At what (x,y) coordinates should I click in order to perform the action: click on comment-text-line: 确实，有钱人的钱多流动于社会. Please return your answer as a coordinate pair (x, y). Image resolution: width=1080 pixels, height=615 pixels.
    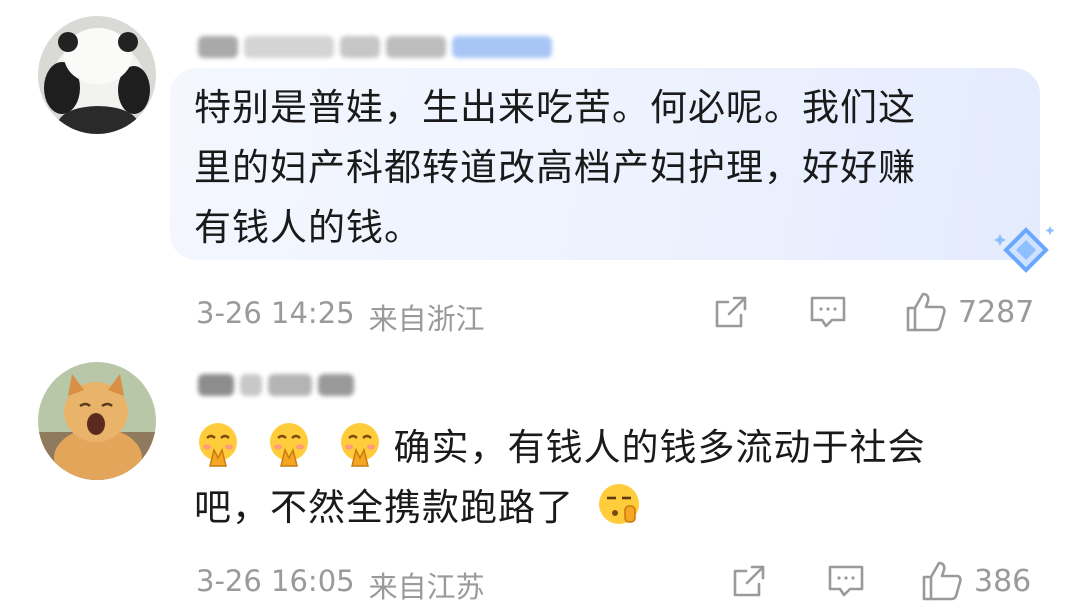
    Looking at the image, I should click on (589, 448).